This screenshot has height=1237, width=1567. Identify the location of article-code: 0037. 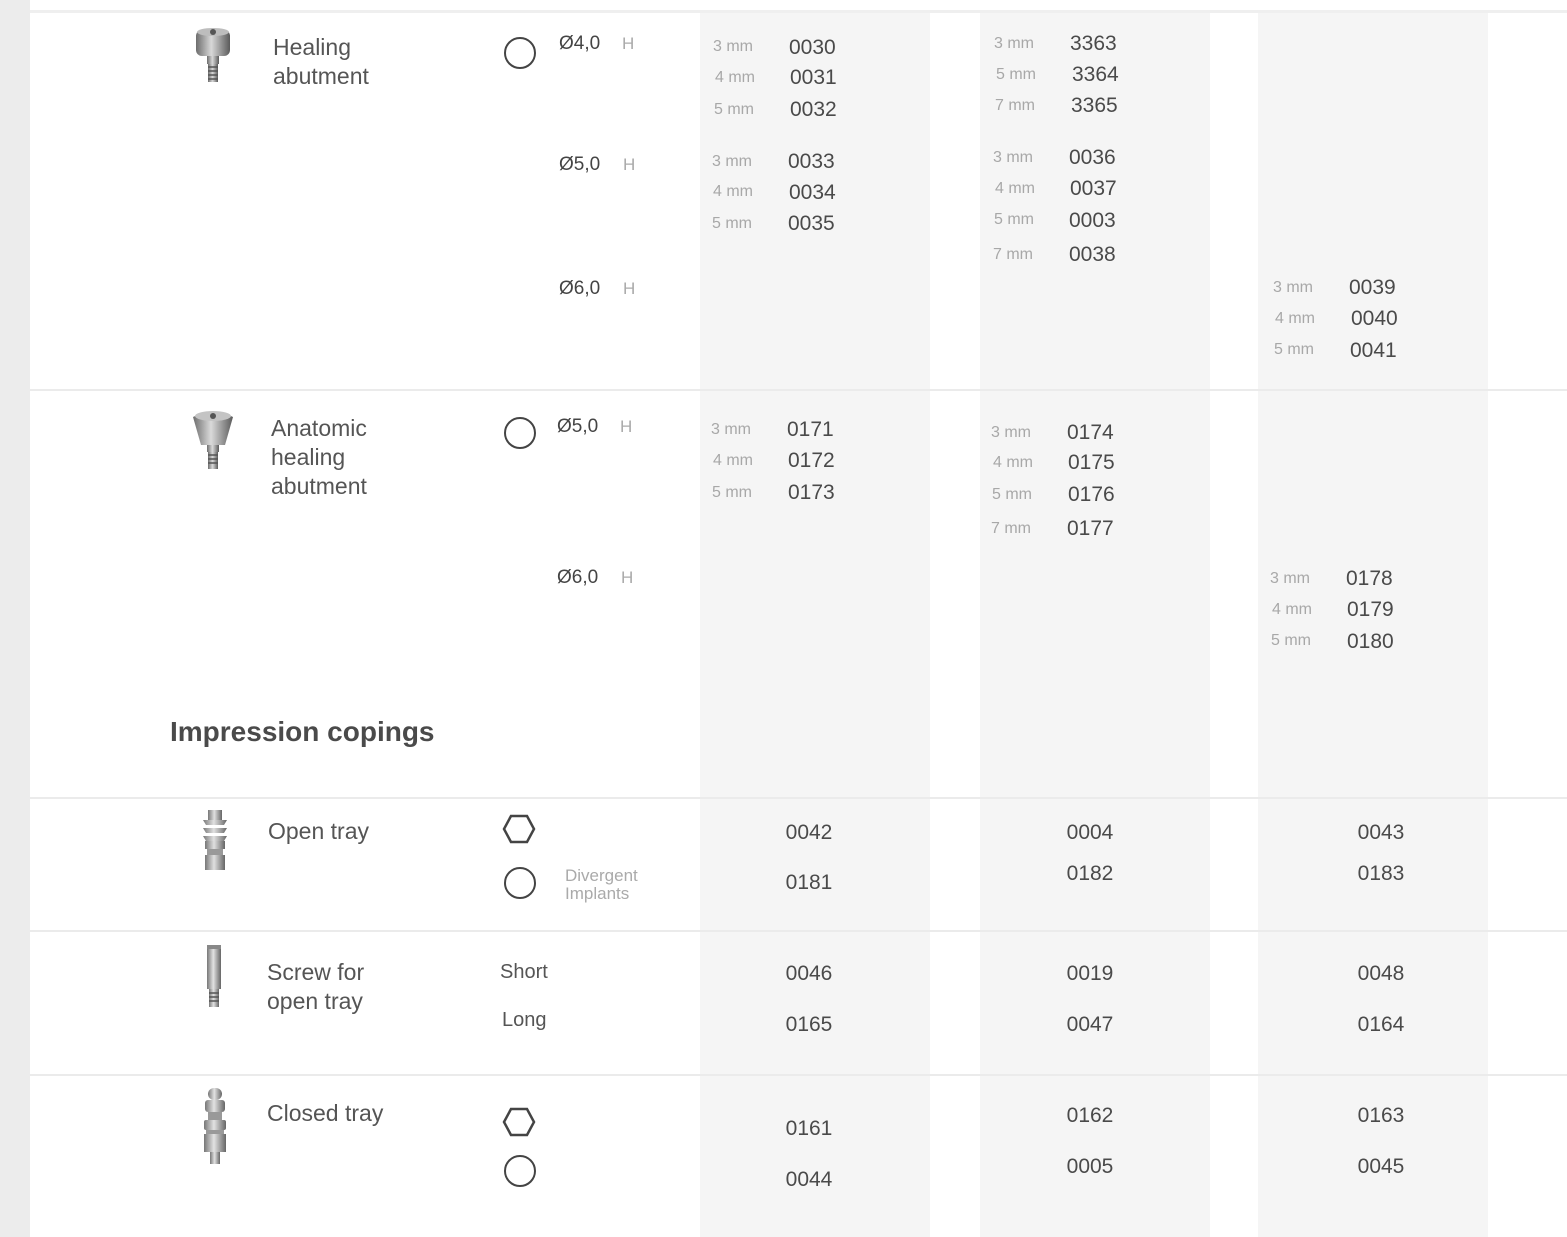
(1093, 188).